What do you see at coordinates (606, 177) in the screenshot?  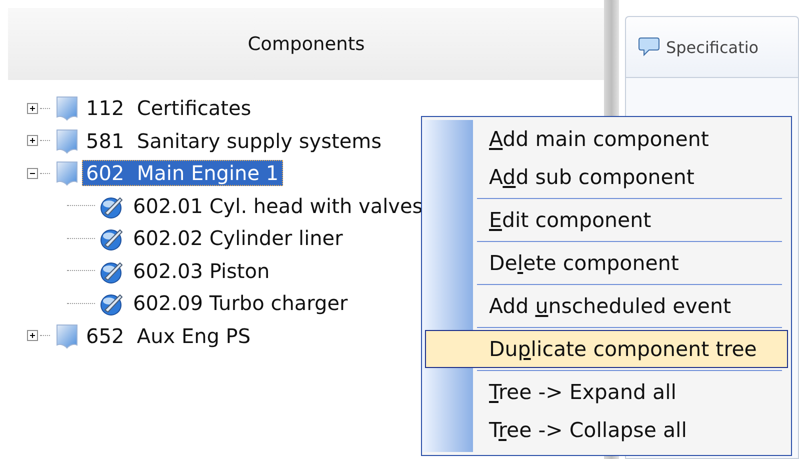 I see `menu-item: Add sub component` at bounding box center [606, 177].